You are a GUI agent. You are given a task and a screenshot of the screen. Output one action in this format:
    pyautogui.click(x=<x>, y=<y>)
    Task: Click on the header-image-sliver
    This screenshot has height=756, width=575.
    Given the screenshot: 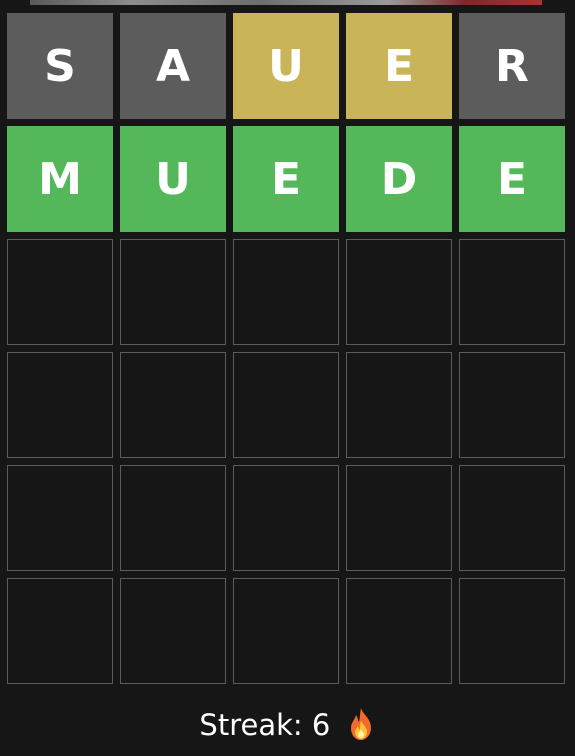 What is the action you would take?
    pyautogui.click(x=286, y=2)
    